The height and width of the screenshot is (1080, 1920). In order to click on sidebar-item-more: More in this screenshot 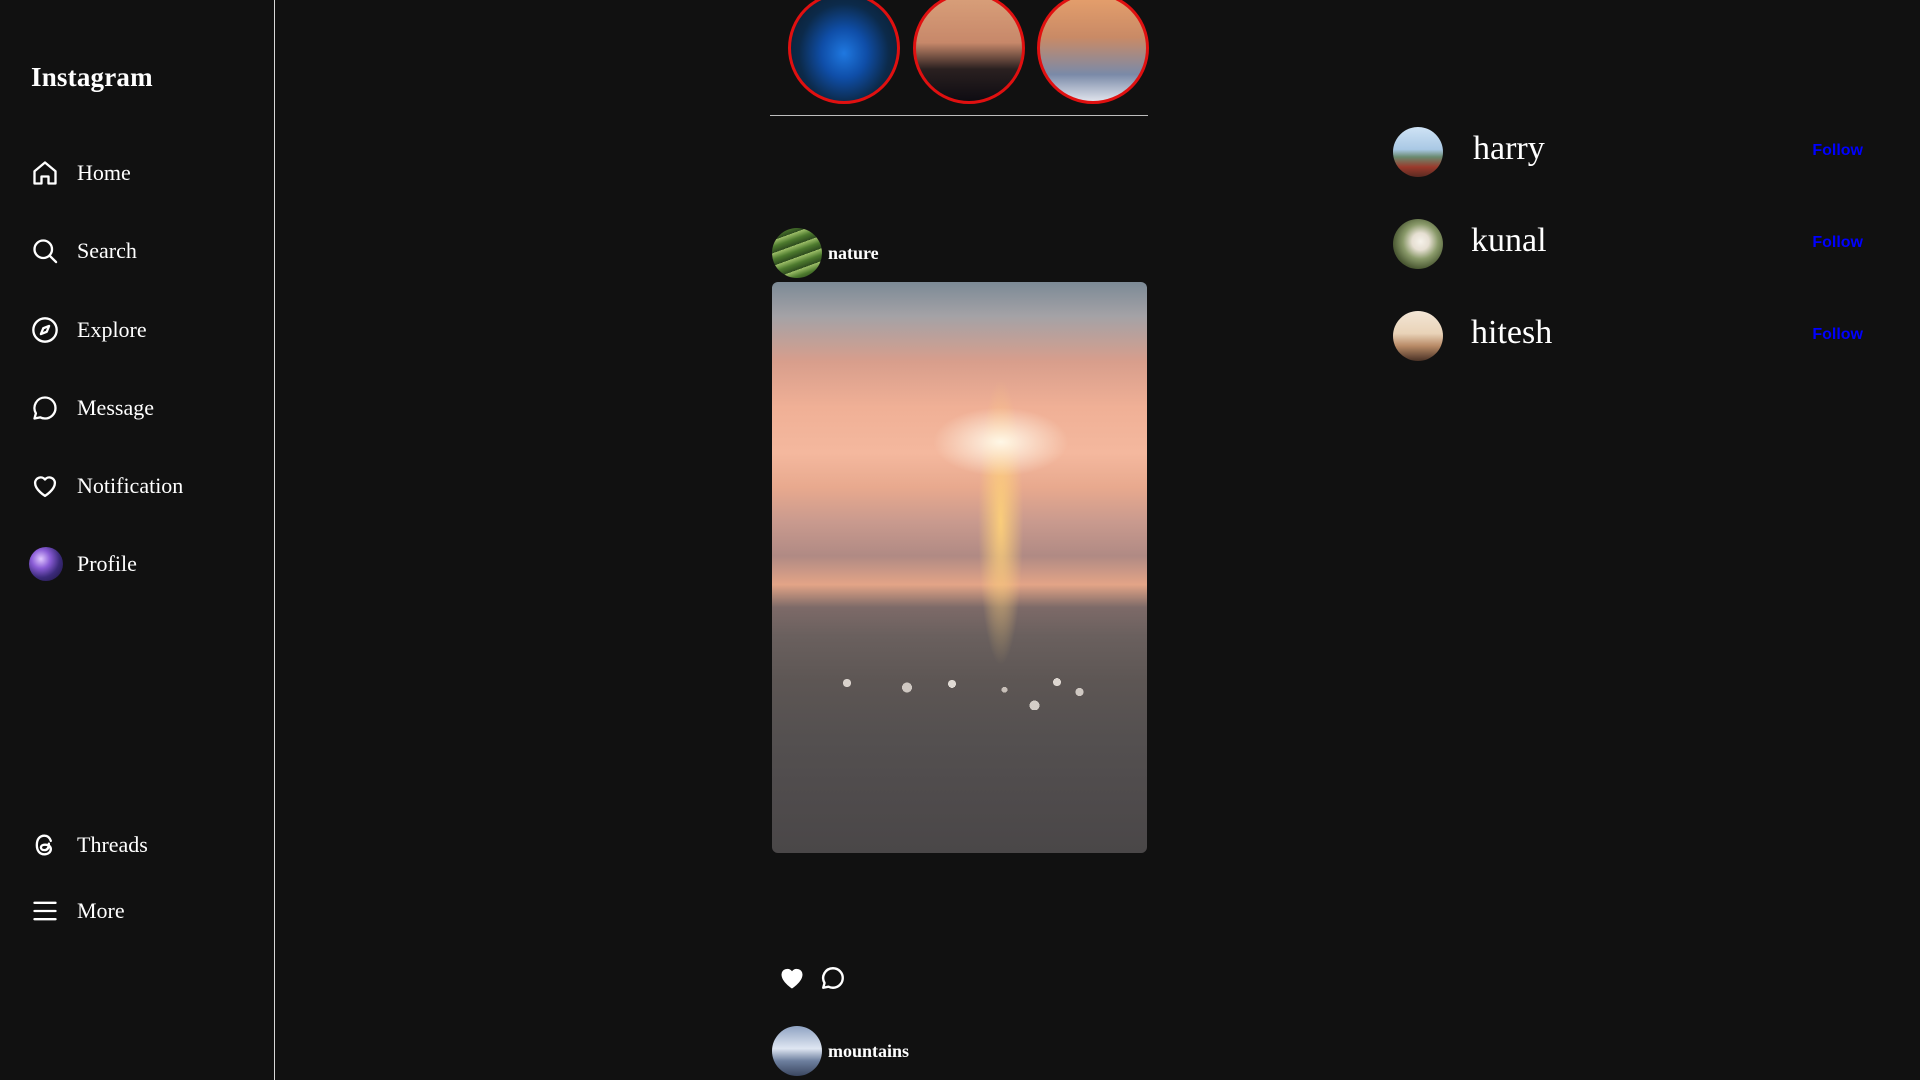, I will do `click(77, 911)`.